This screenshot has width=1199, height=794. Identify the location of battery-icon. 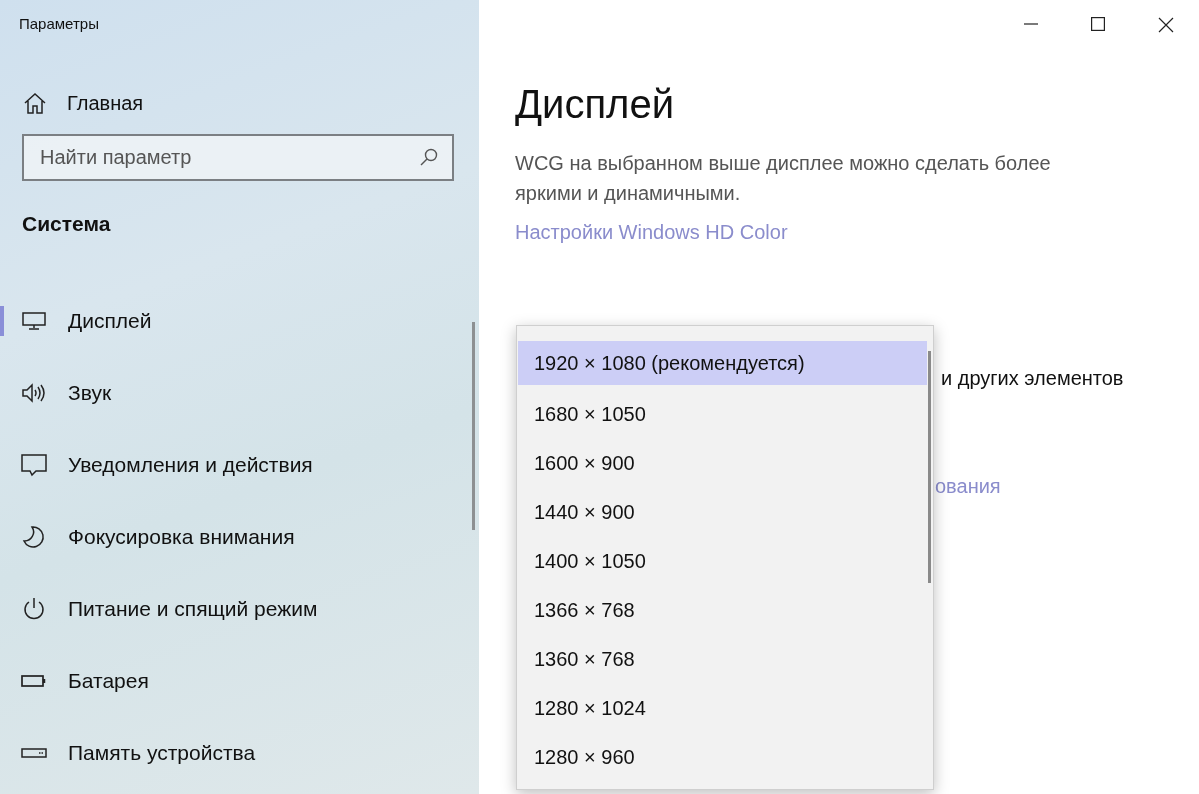
(34, 681).